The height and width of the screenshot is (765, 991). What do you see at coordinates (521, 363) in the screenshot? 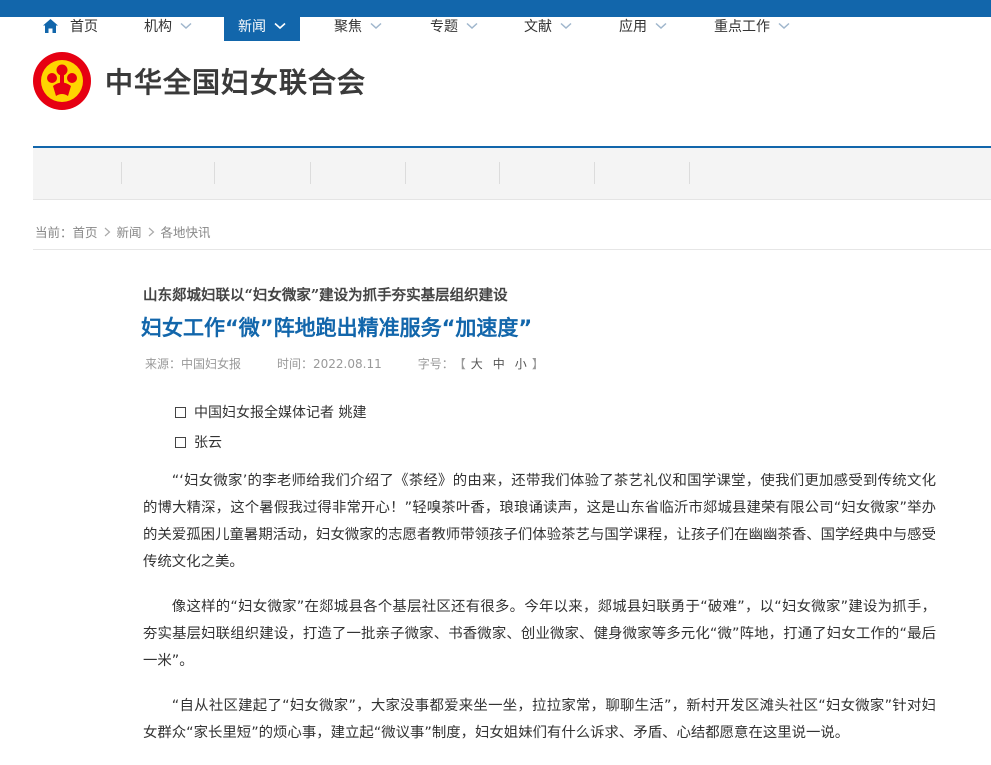
I see `font-size-small-button: 小` at bounding box center [521, 363].